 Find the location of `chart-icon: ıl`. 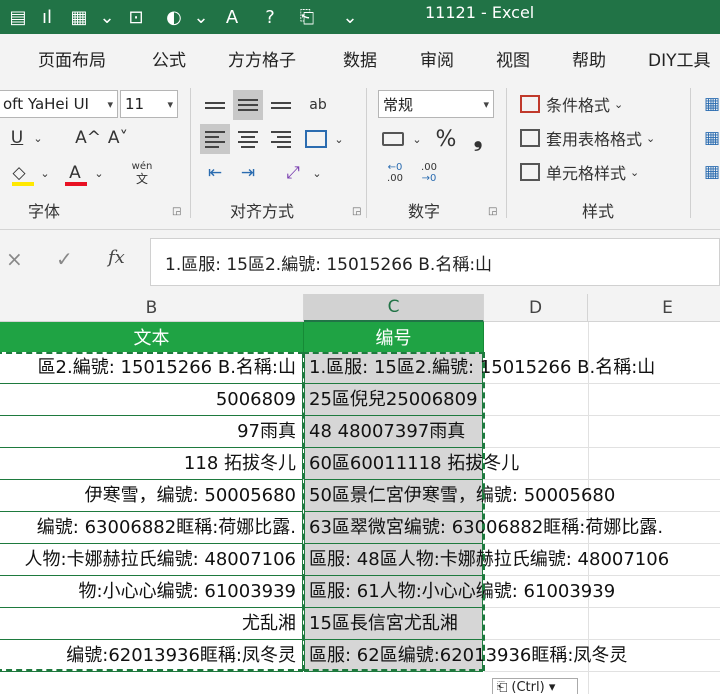

chart-icon: ıl is located at coordinates (47, 17).